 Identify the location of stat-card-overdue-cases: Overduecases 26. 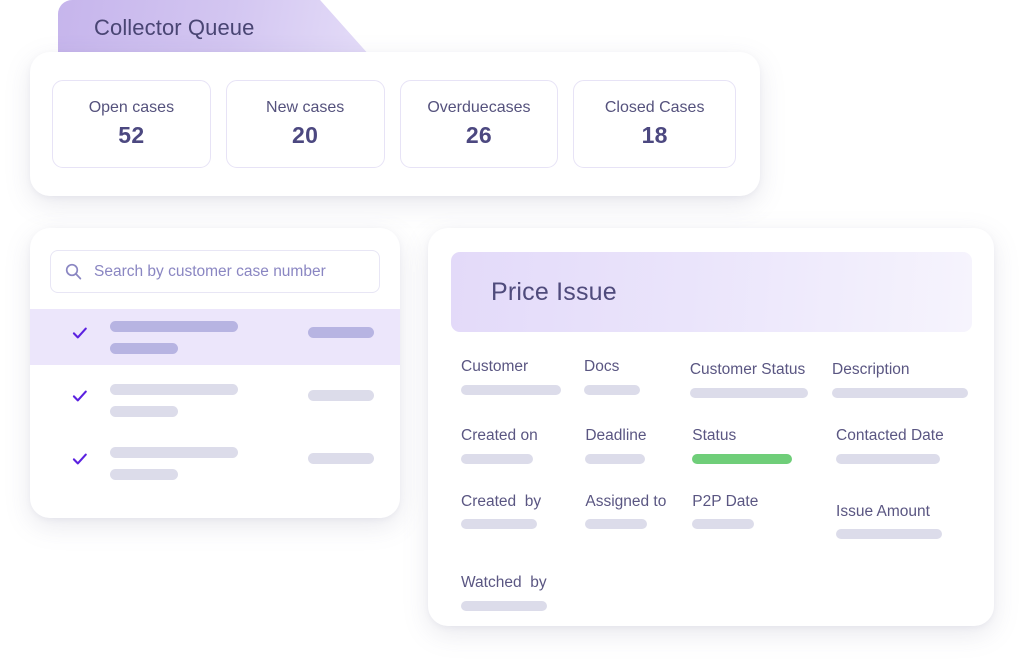
(479, 124).